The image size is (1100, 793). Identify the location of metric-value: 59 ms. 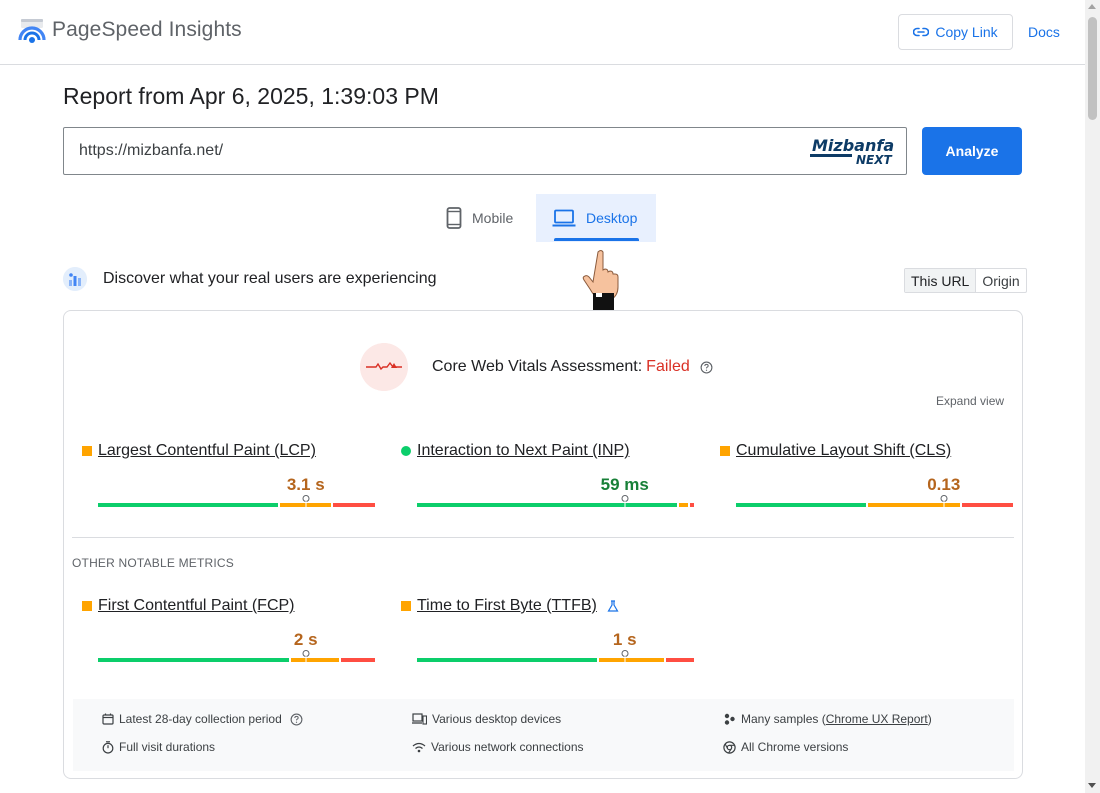
(624, 484).